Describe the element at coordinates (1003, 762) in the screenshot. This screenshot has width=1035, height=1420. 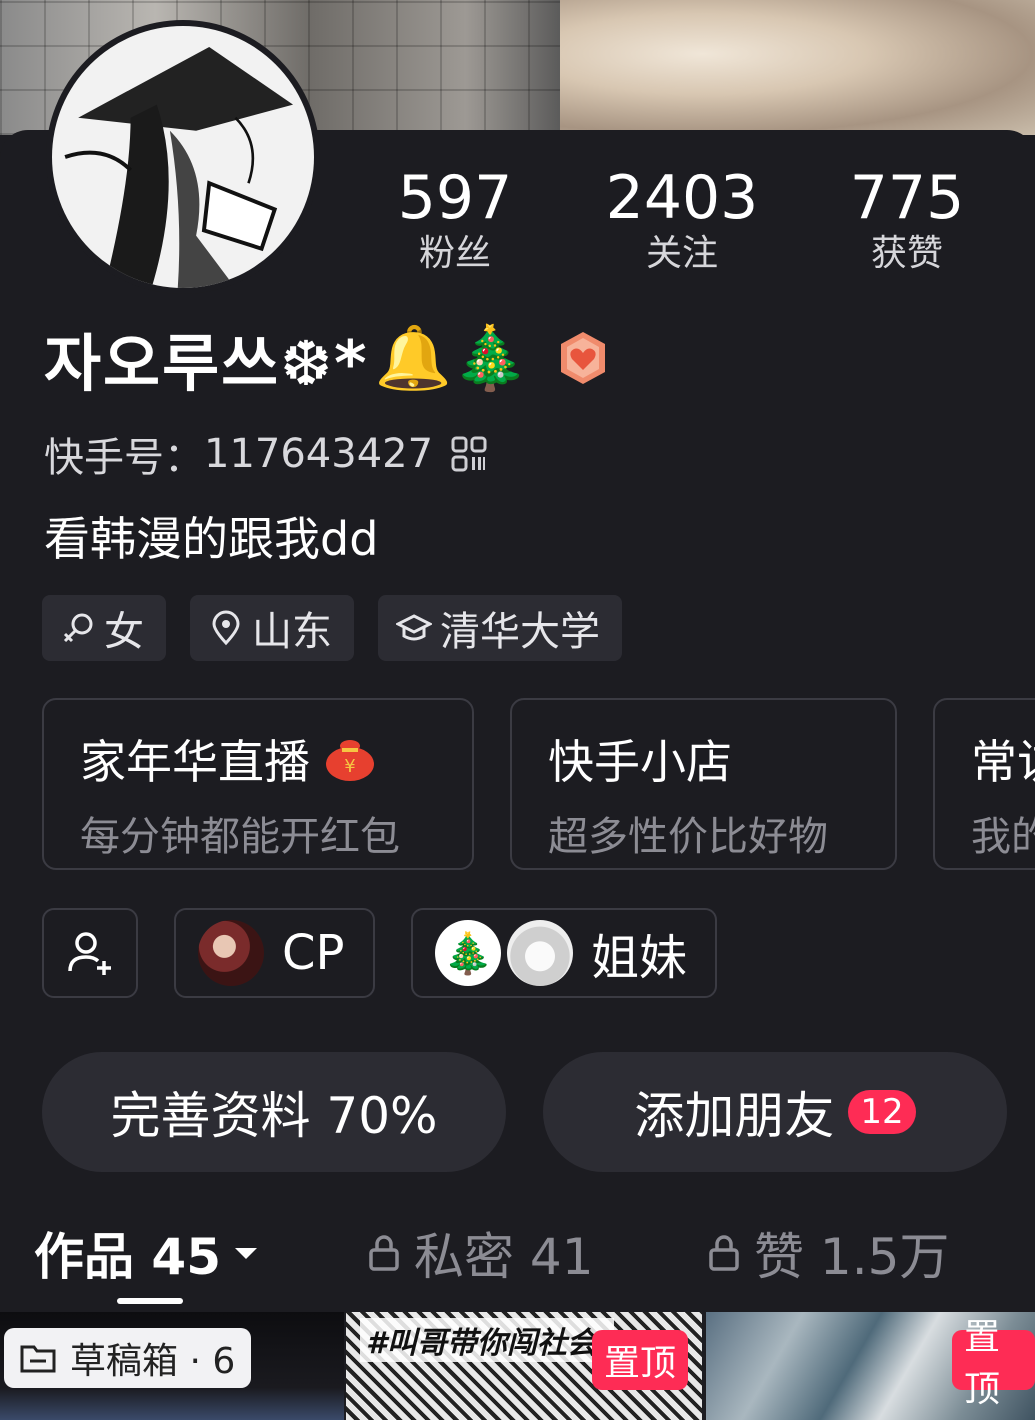
I see `feature-frequent-title: 常访` at that location.